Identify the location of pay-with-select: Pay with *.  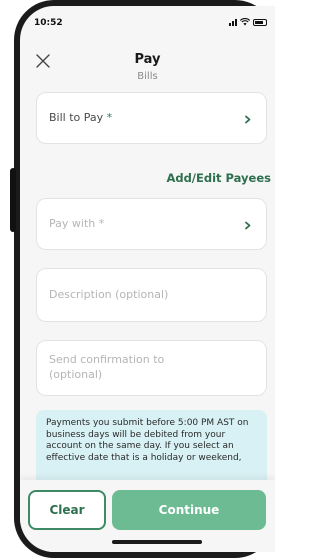
(151, 224).